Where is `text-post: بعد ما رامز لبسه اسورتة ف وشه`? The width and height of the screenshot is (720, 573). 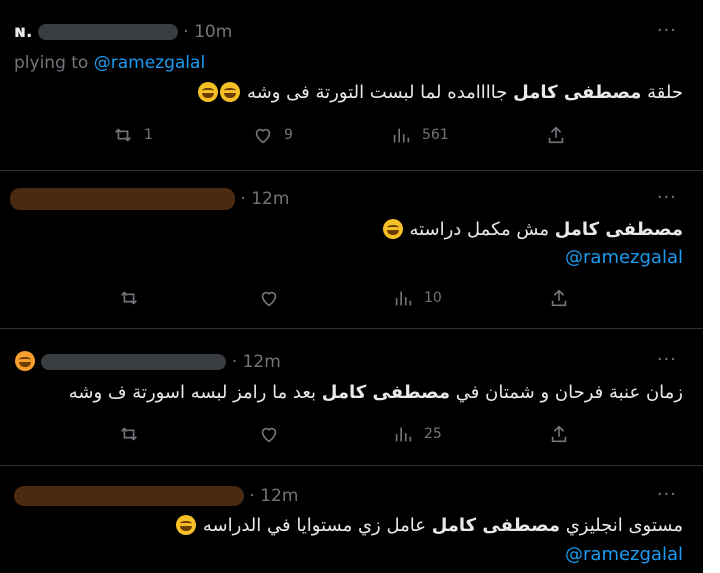 text-post: بعد ما رامز لبسه اسورتة ف وشه is located at coordinates (195, 392).